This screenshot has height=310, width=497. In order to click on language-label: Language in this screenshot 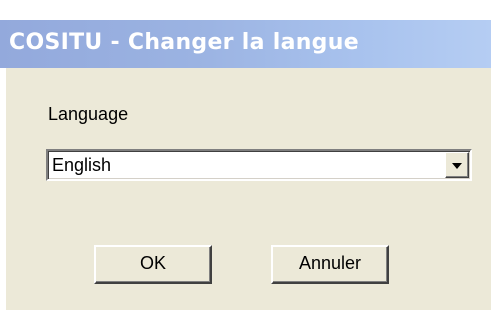, I will do `click(88, 114)`.